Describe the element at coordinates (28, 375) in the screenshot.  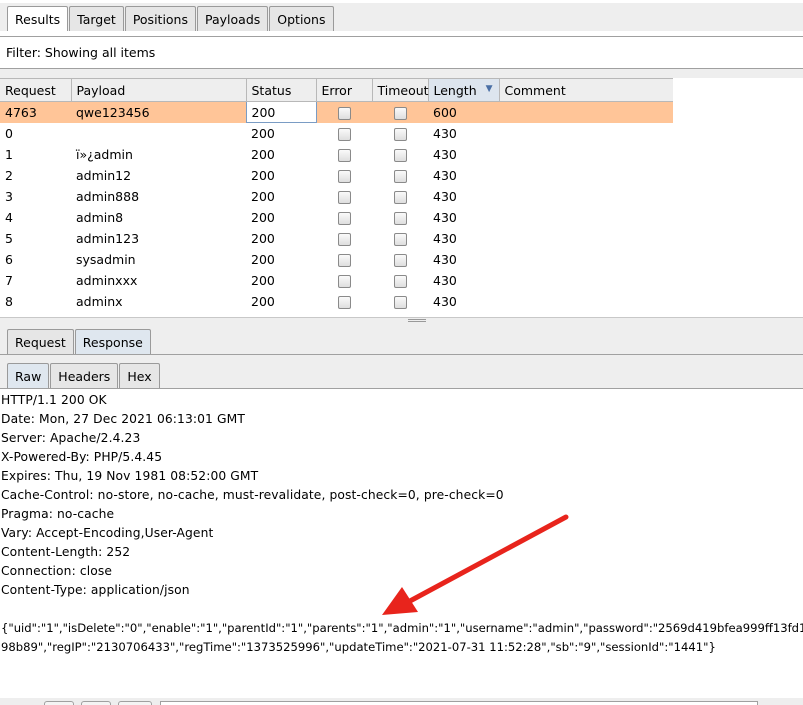
I see `tab-raw: Raw` at that location.